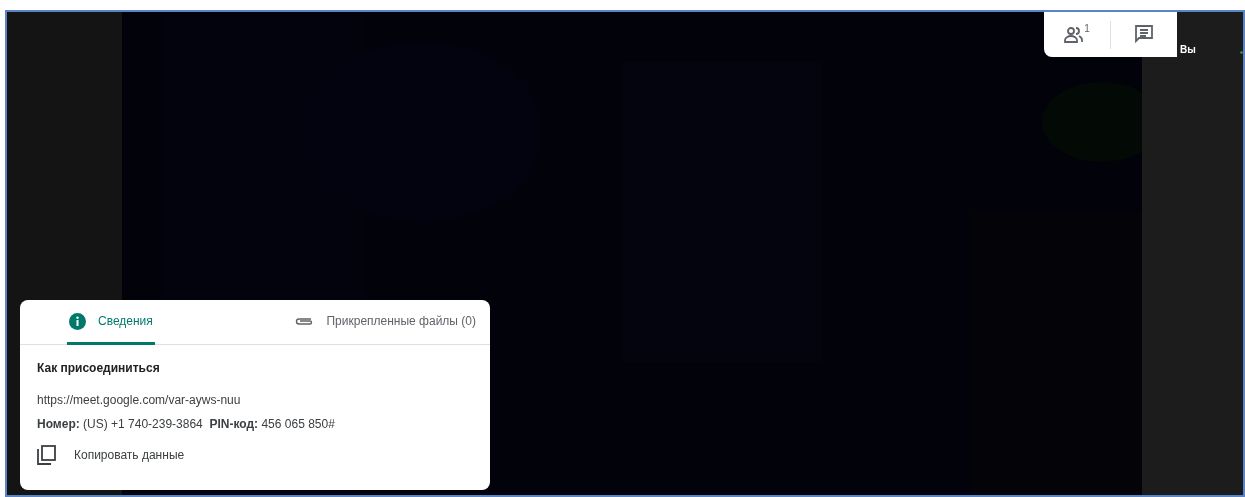  Describe the element at coordinates (111, 322) in the screenshot. I see `tab: Сведения` at that location.